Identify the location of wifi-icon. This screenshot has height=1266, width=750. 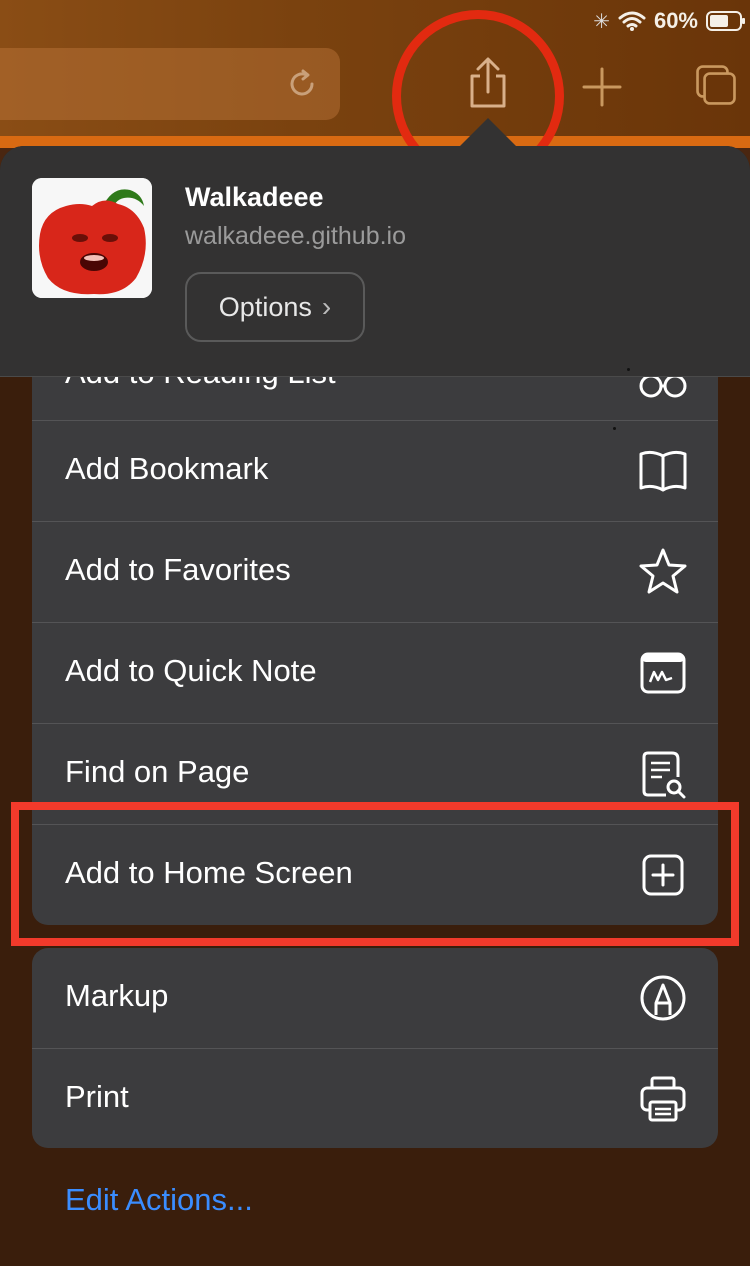
(632, 21).